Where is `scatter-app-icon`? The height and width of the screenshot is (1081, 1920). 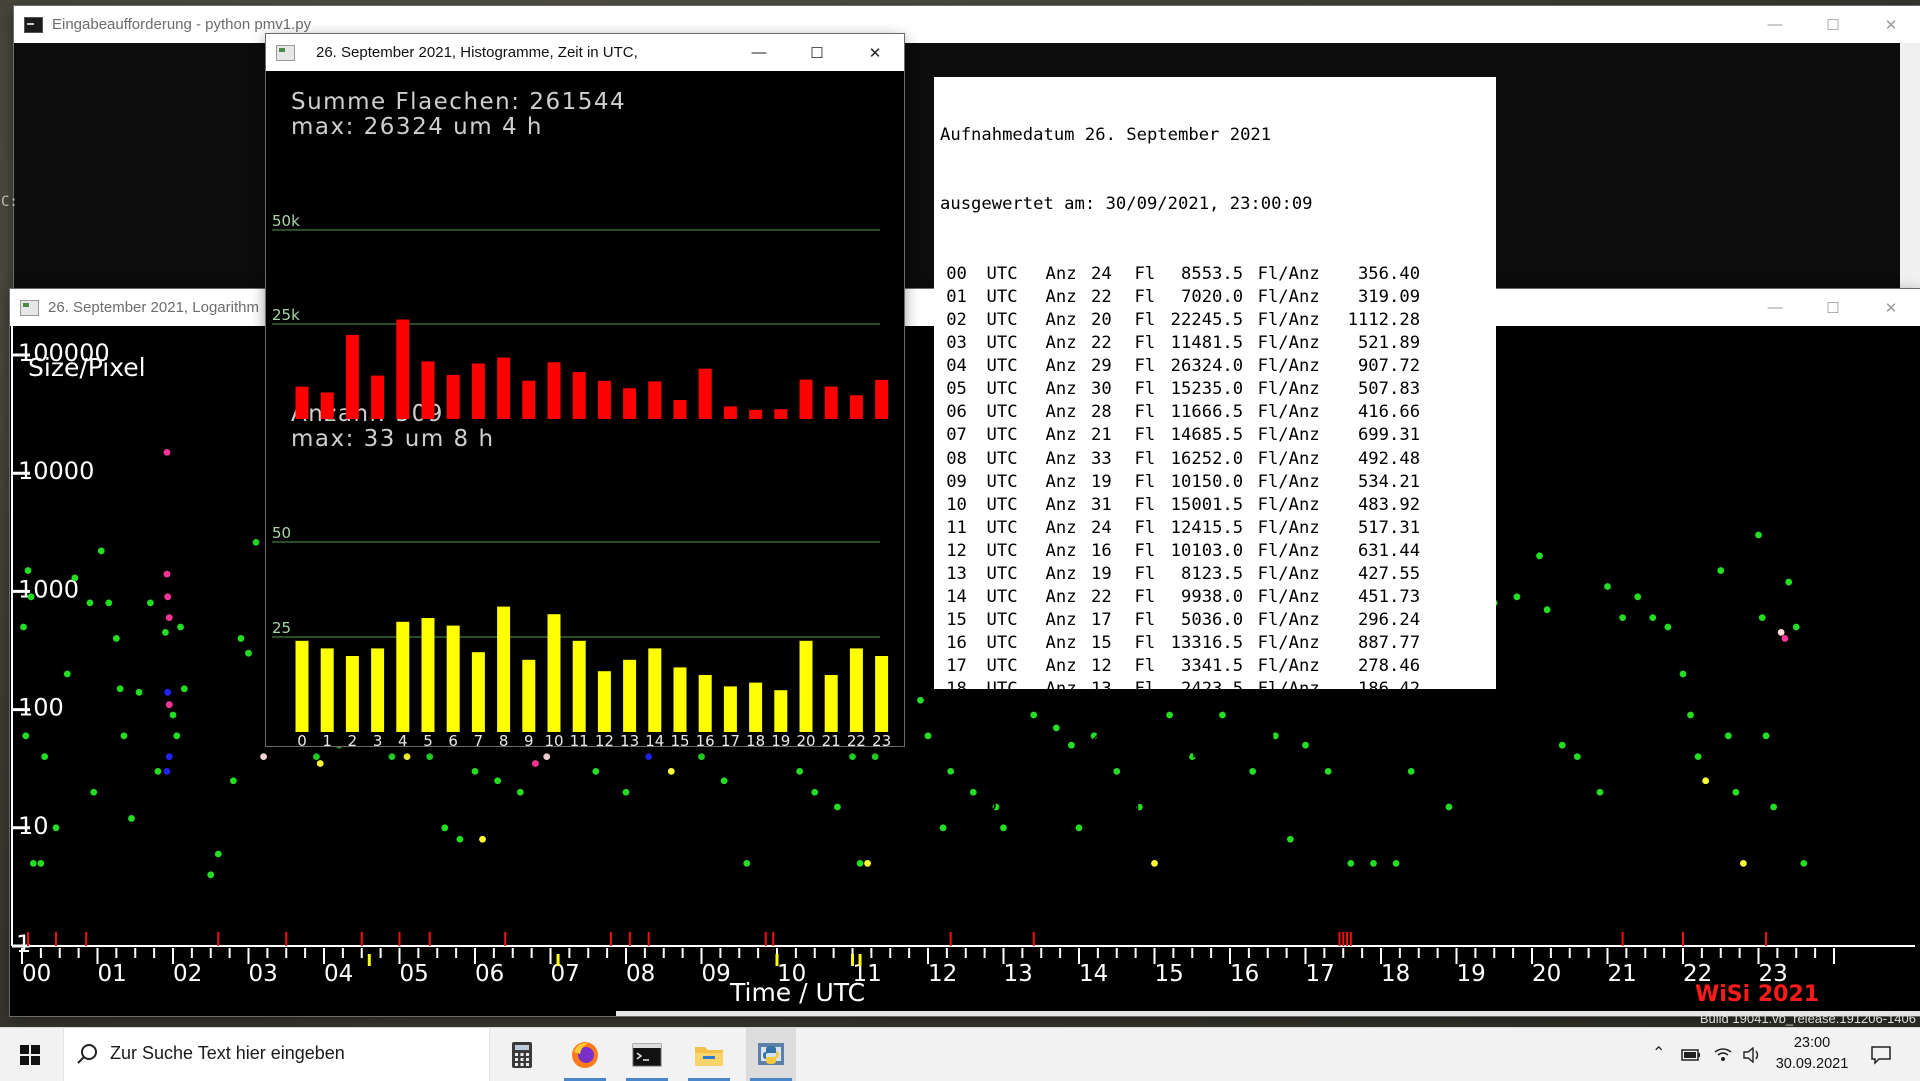 scatter-app-icon is located at coordinates (29, 308).